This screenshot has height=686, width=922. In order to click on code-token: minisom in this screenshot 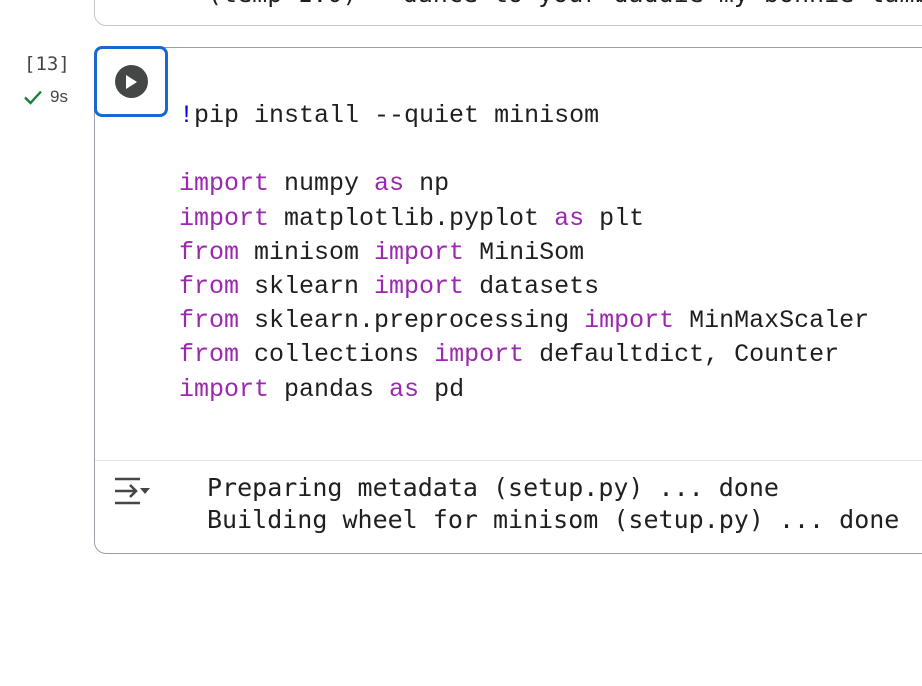, I will do `click(307, 252)`.